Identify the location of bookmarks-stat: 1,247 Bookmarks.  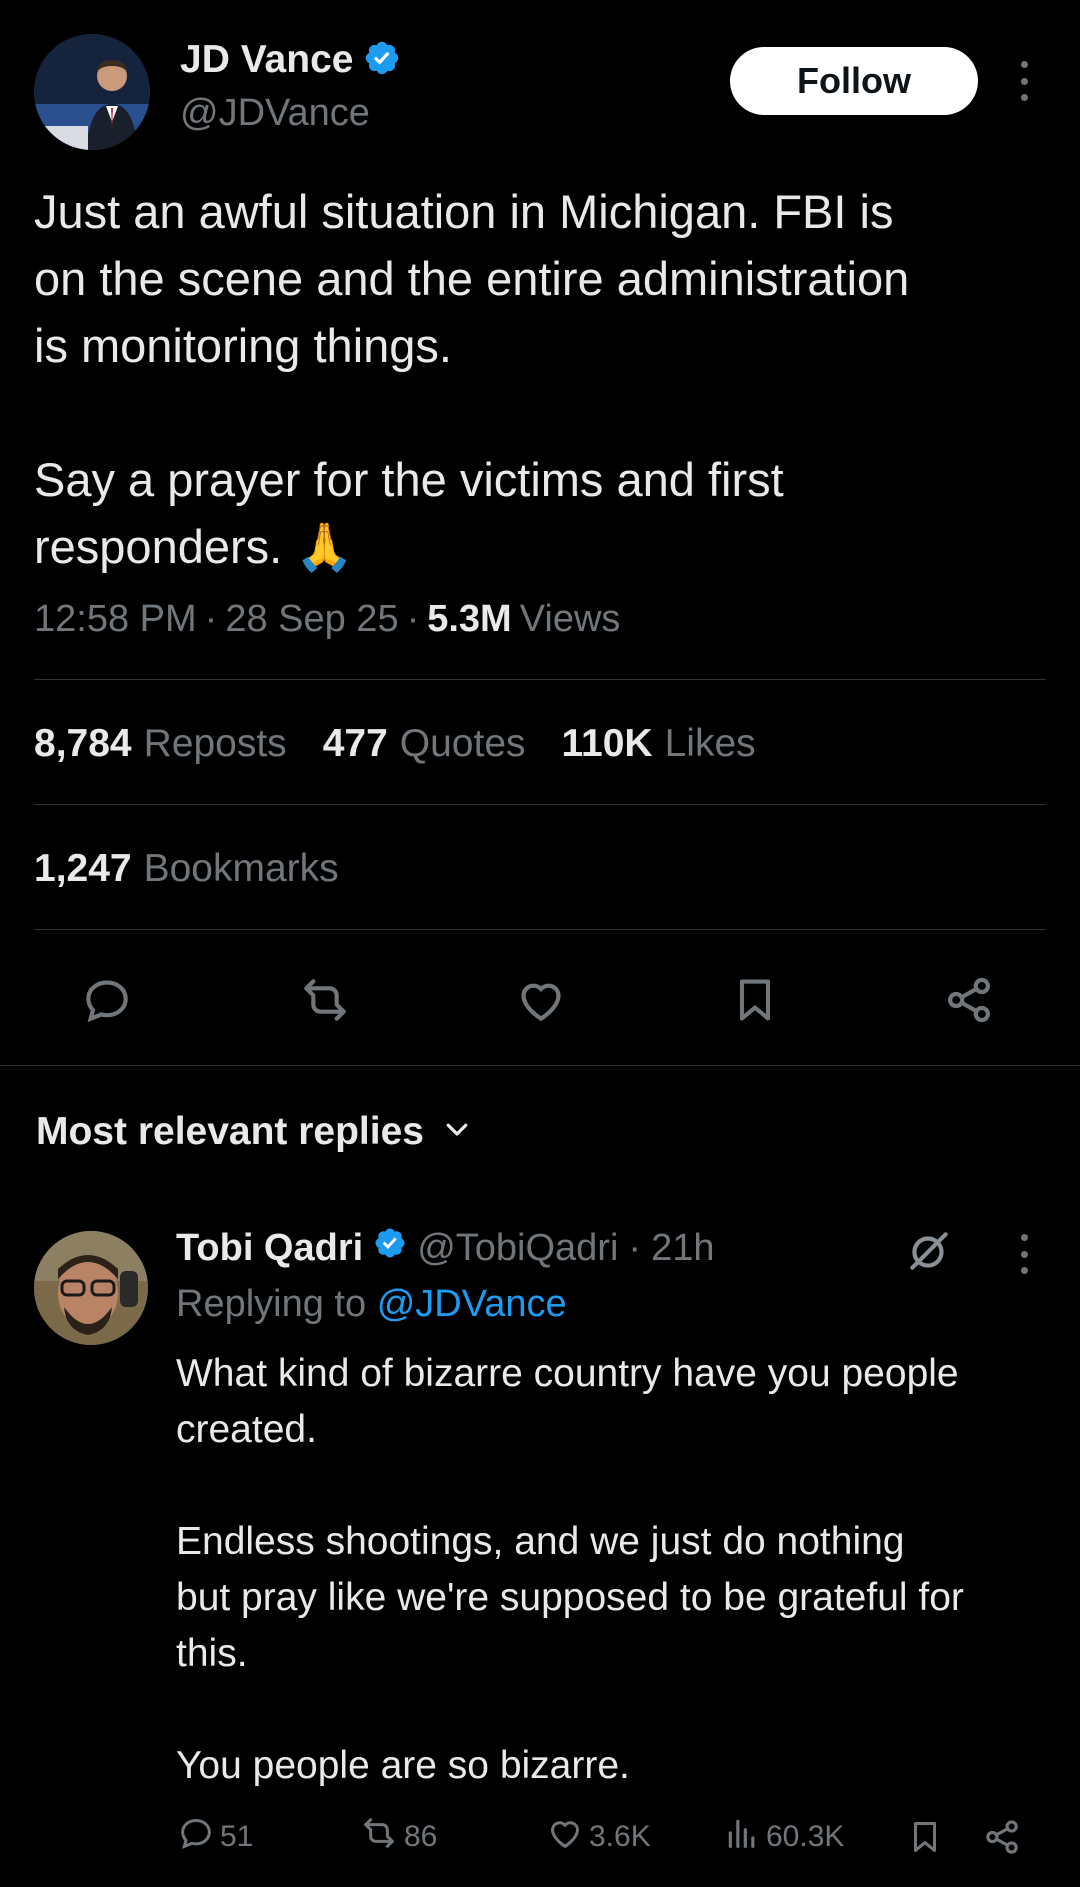
(186, 869).